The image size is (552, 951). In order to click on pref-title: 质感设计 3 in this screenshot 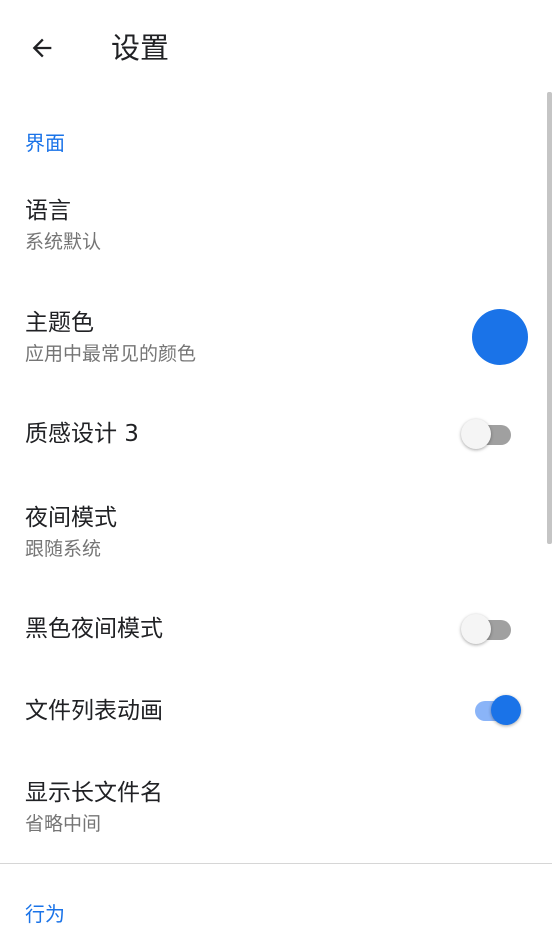, I will do `click(82, 434)`.